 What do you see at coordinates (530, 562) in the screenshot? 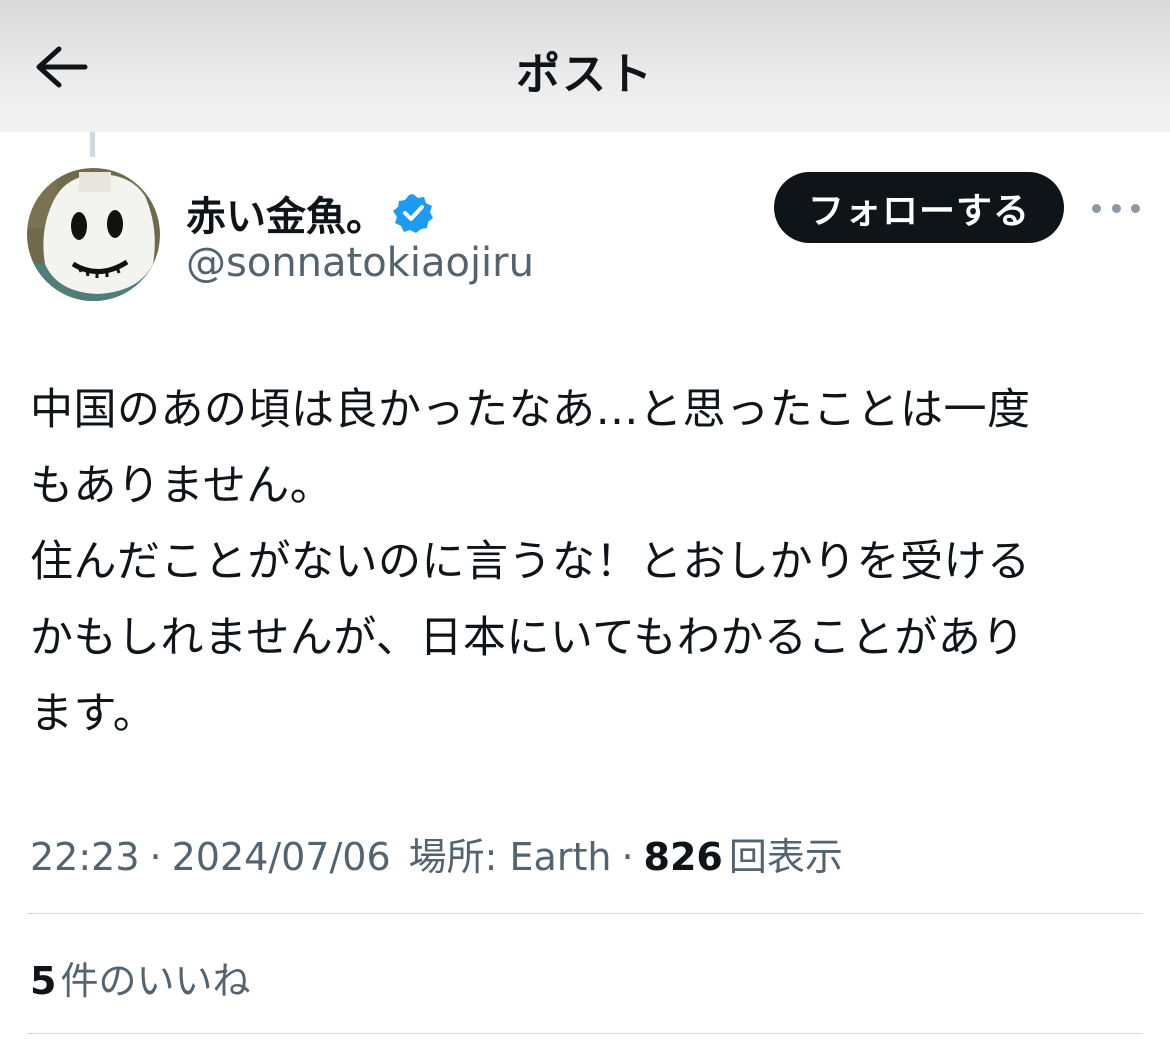
I see `post-text-line: 住んだことがないのに言うな！とおしかりを受ける` at bounding box center [530, 562].